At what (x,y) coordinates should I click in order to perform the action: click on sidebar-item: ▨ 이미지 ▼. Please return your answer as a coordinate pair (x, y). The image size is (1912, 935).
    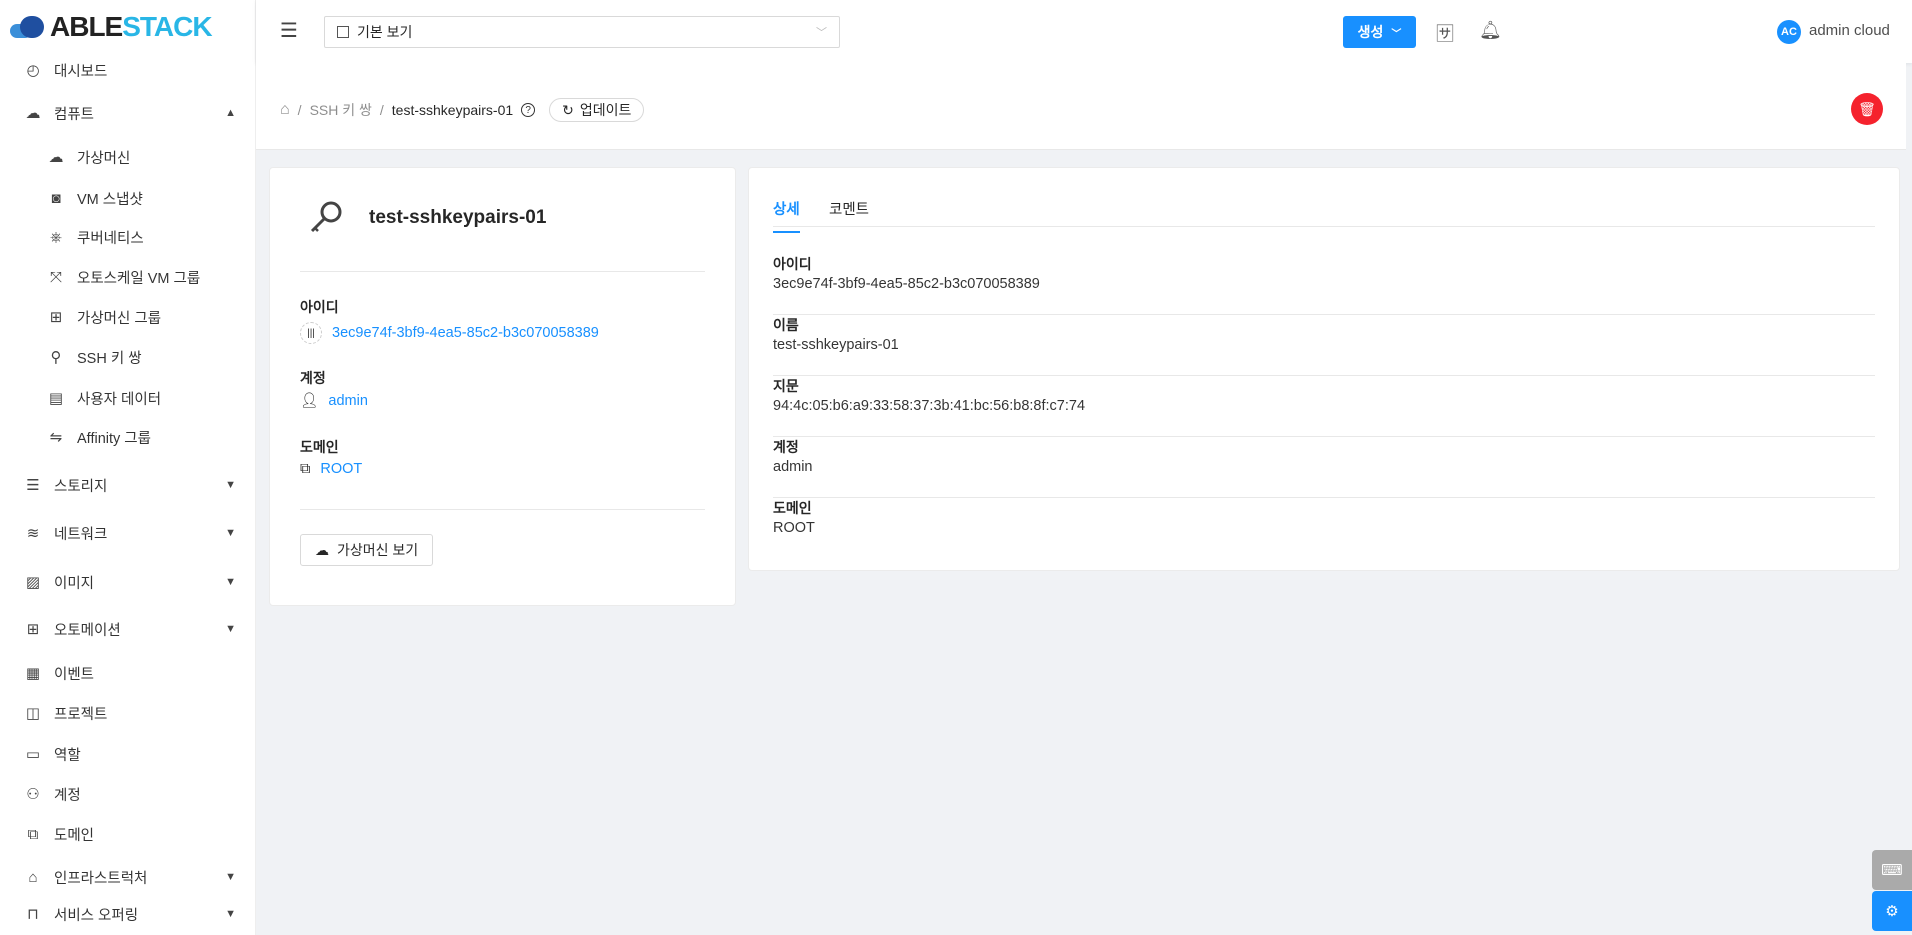
    Looking at the image, I should click on (128, 582).